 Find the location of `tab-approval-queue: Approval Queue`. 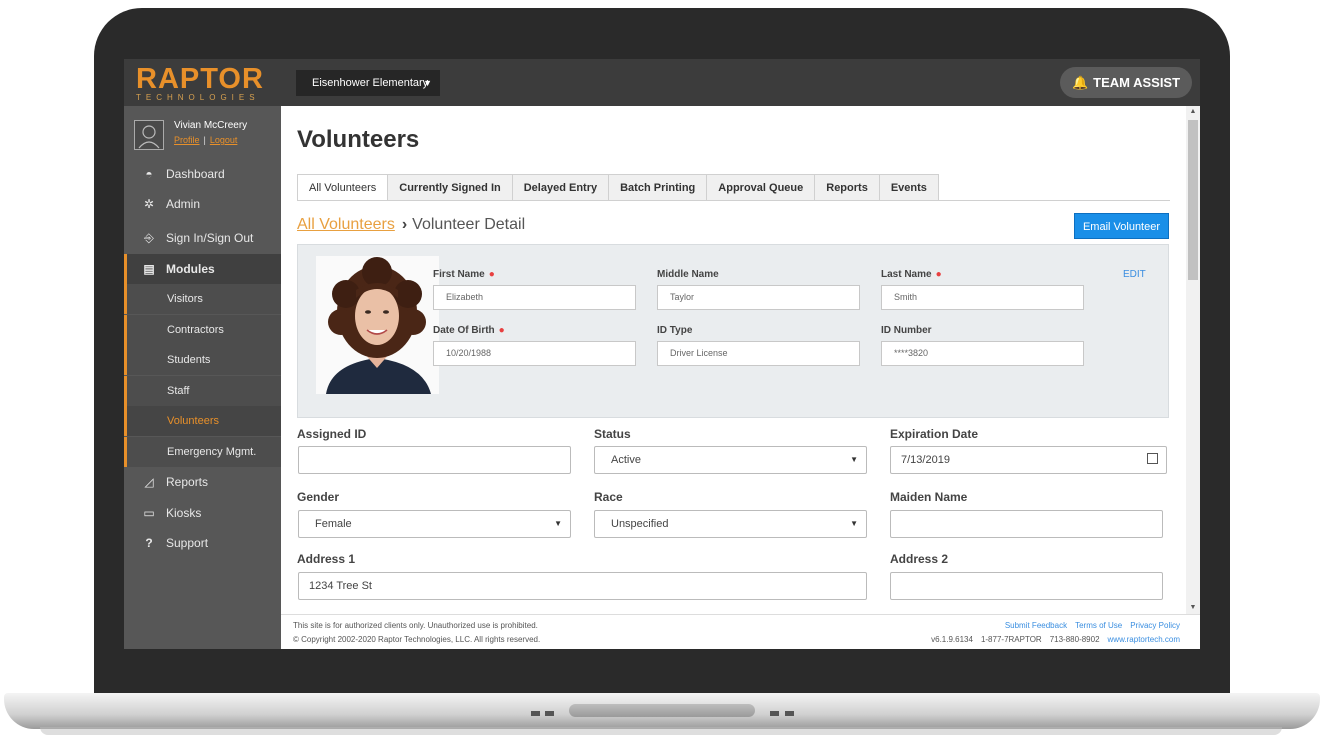

tab-approval-queue: Approval Queue is located at coordinates (761, 187).